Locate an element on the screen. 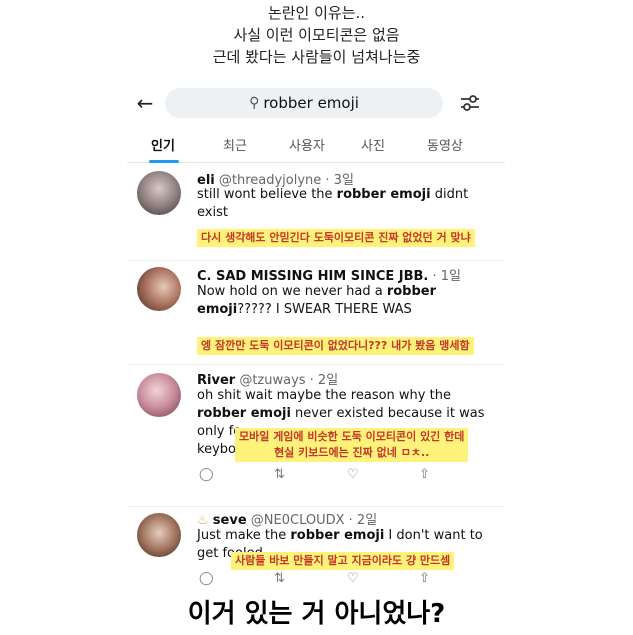  annotation-highlight: 엥 잠깐만 도둑 이모티콘이 없었다니??? 내가 봤음 맹세함 is located at coordinates (335, 346).